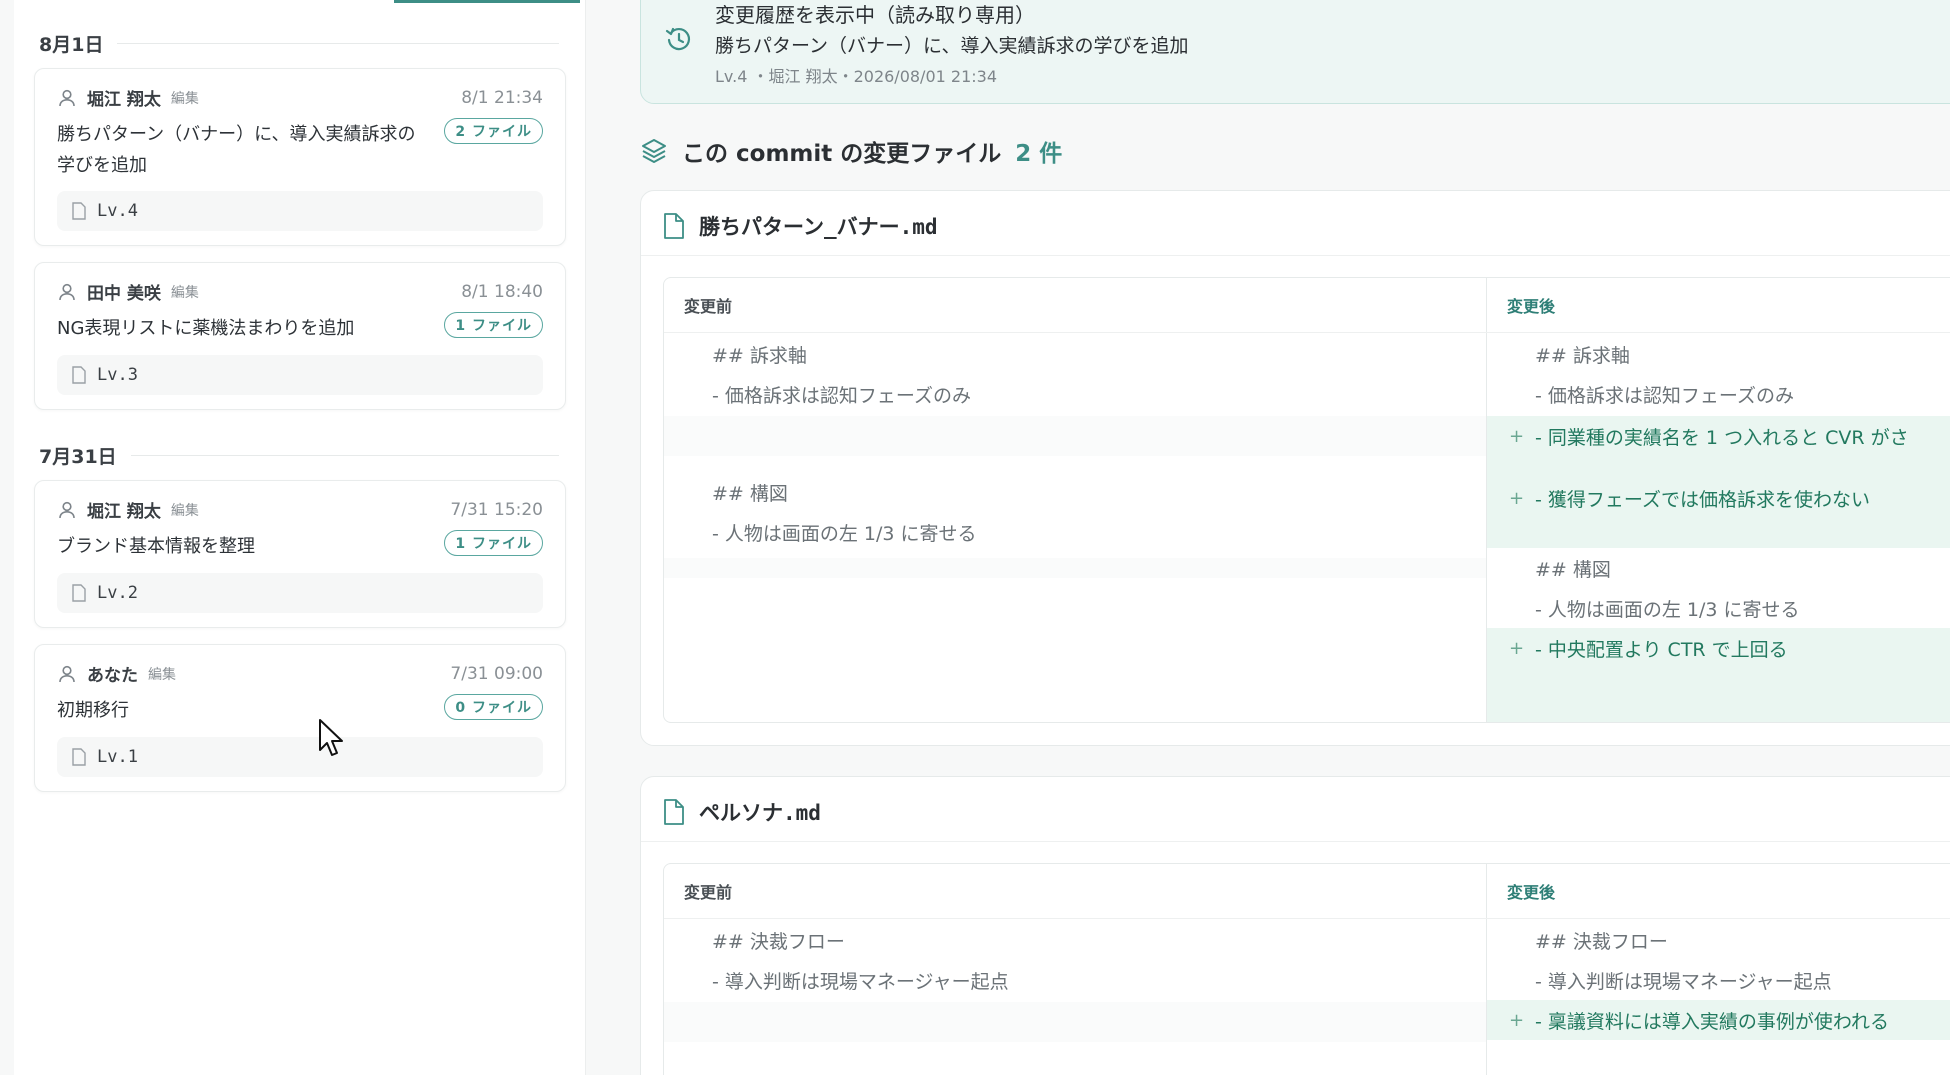 Image resolution: width=1950 pixels, height=1075 pixels. Describe the element at coordinates (487, 1) in the screenshot. I see `active-tab-indicator` at that location.